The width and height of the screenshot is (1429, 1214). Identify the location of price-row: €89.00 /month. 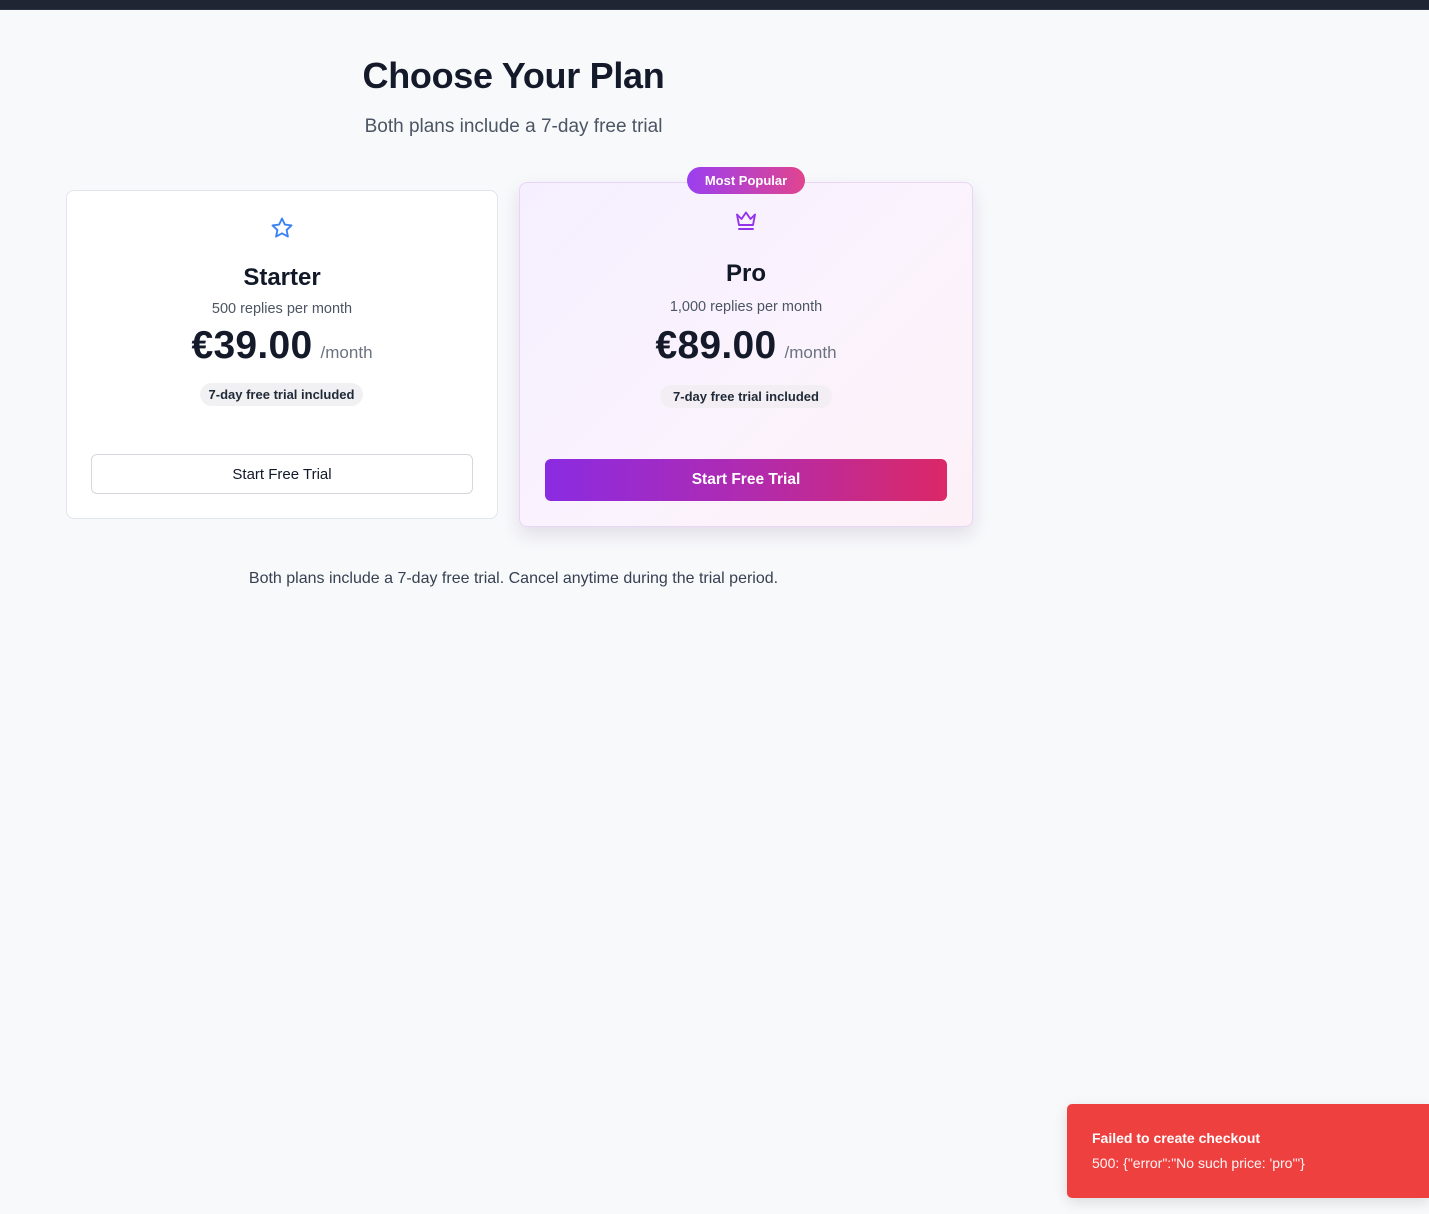
(746, 346).